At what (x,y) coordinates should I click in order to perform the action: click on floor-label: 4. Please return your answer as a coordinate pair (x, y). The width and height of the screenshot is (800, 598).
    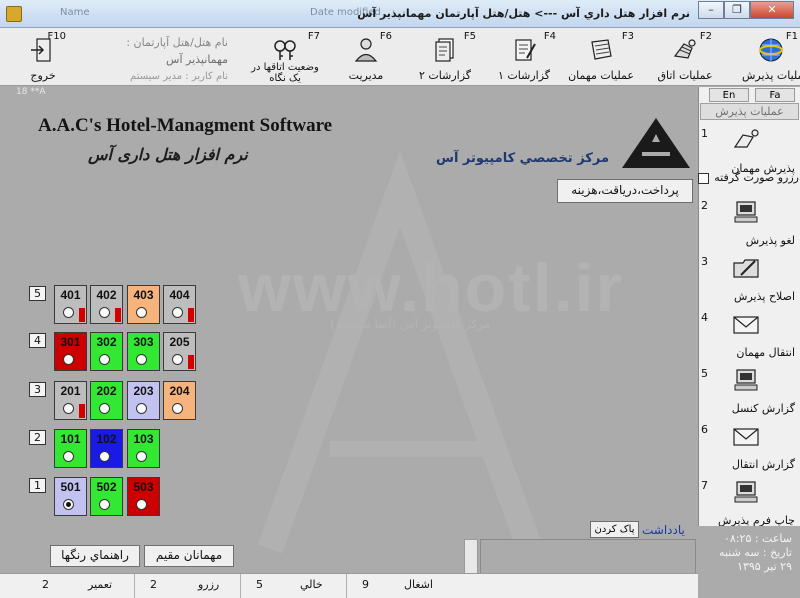
    Looking at the image, I should click on (37, 340).